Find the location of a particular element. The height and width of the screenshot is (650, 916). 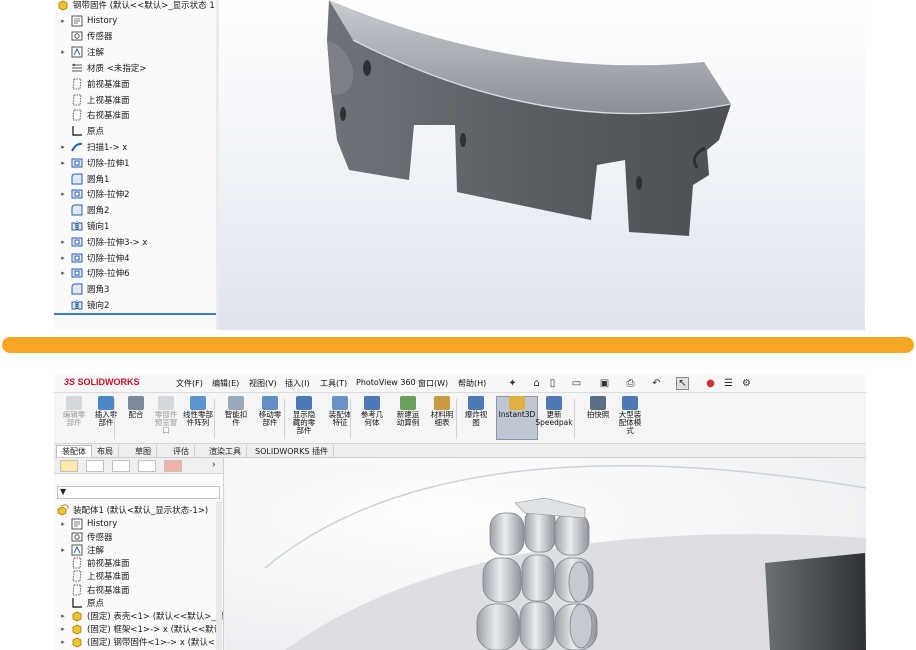

undo-icon: ↶ is located at coordinates (656, 383).